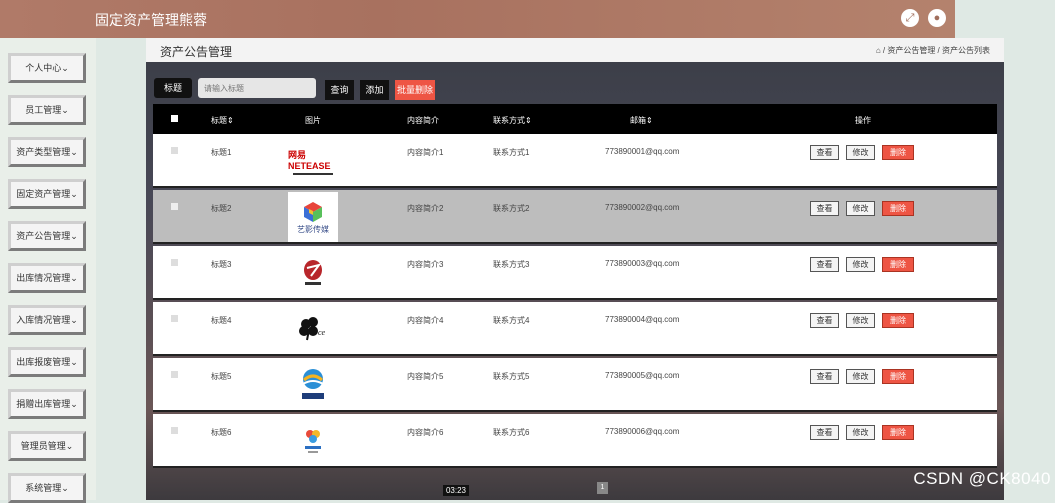 The width and height of the screenshot is (1055, 503). Describe the element at coordinates (222, 120) in the screenshot. I see `column-title: 标题⇕` at that location.